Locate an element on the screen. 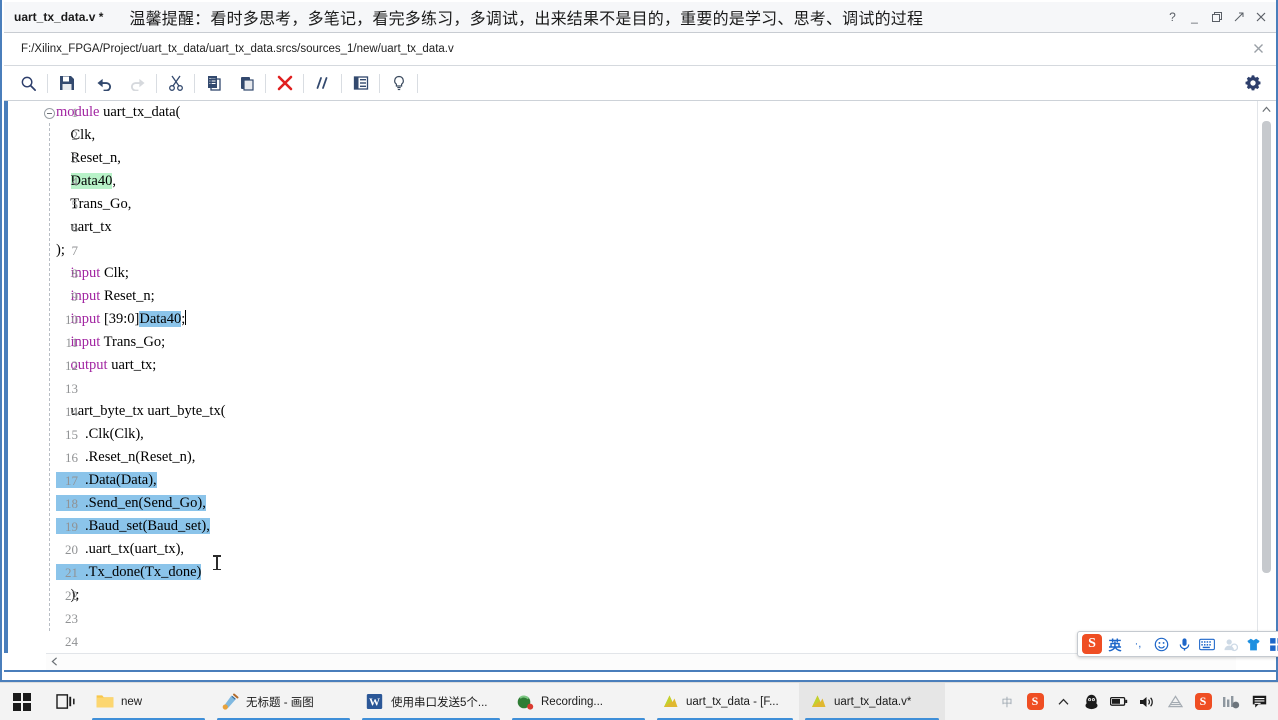  user-account-icon is located at coordinates (1230, 644).